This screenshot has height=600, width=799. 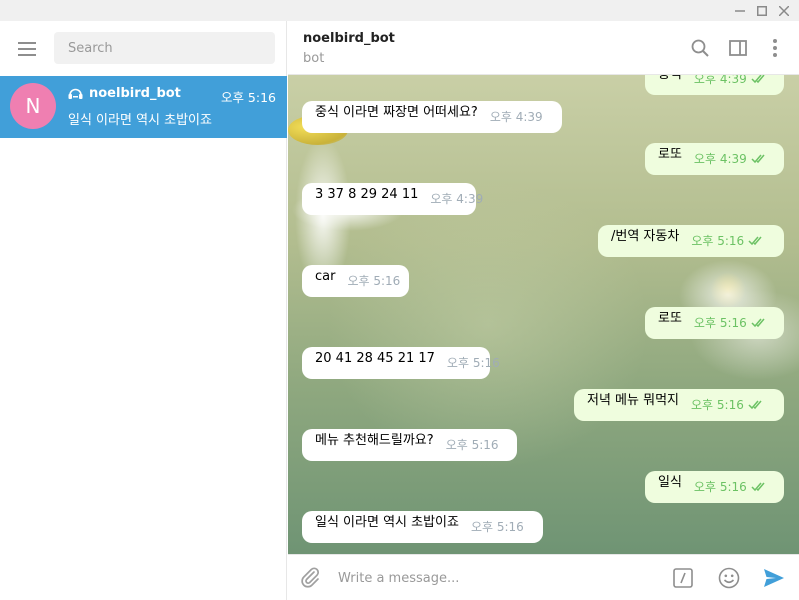 What do you see at coordinates (349, 38) in the screenshot?
I see `chat-title: noelbird_bot` at bounding box center [349, 38].